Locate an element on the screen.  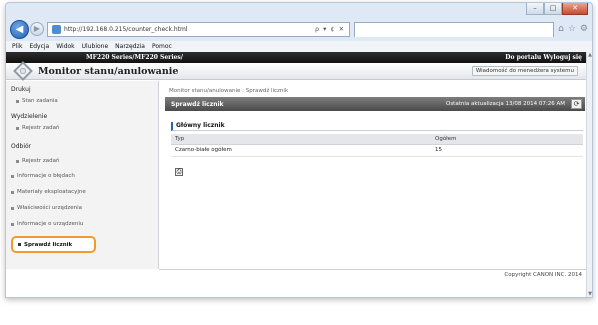
sidebar-item-error-info: Informacje o błędach is located at coordinates (43, 176).